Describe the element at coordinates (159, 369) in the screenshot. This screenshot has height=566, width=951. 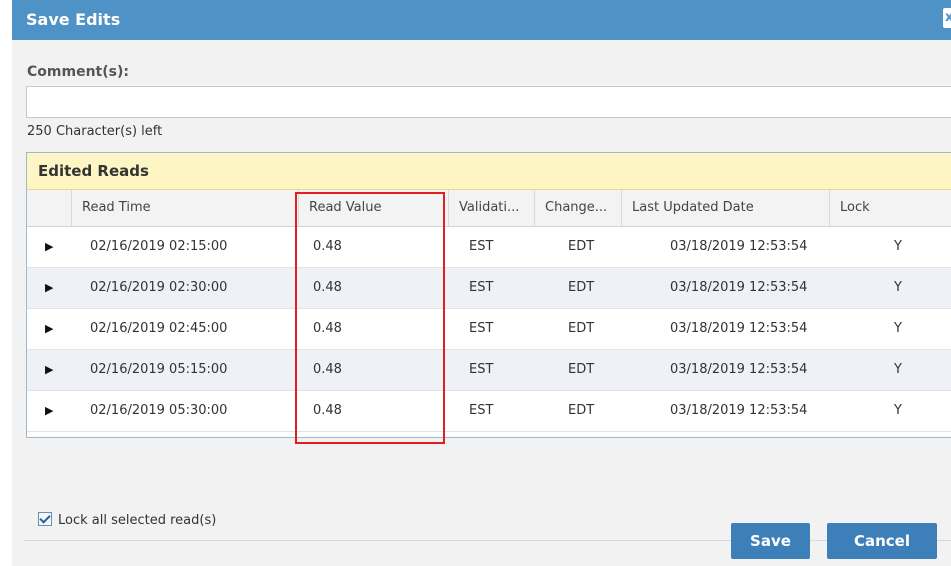
I see `read-time-cell: 02/16/2019 05:15:00` at that location.